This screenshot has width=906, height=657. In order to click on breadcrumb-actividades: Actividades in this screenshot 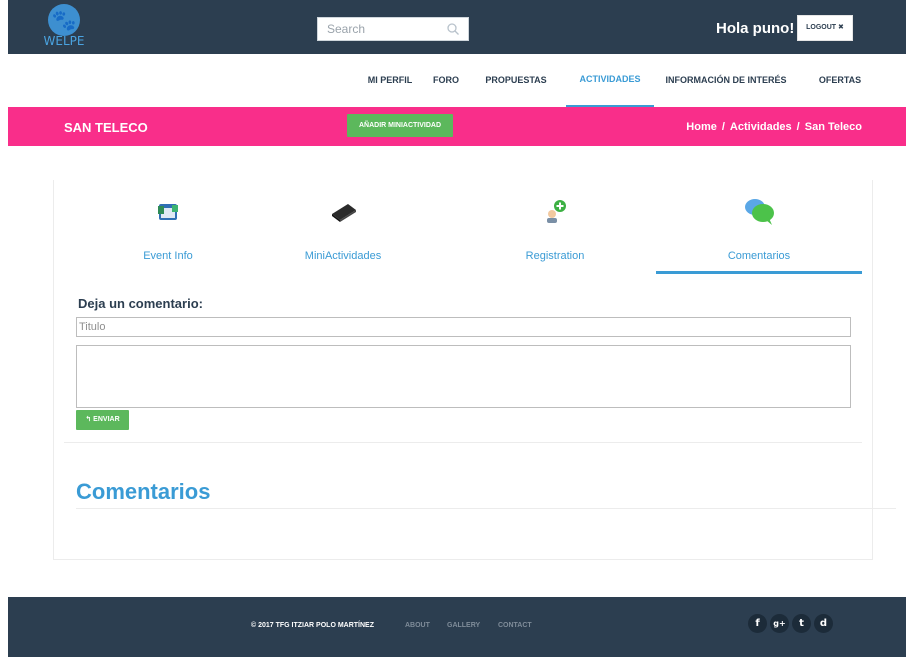, I will do `click(761, 127)`.